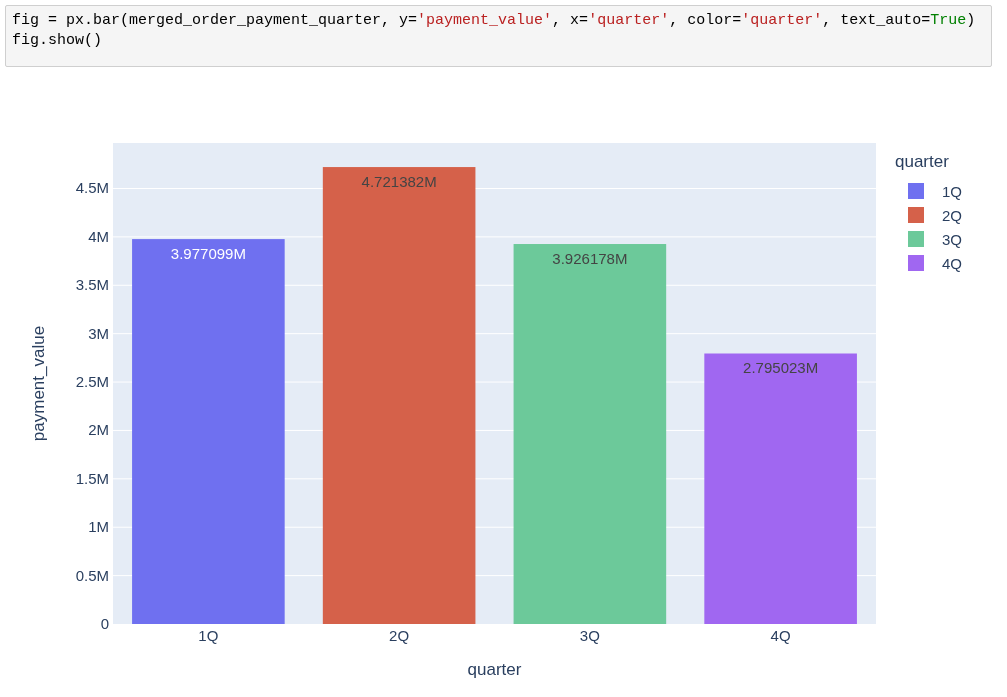  What do you see at coordinates (494, 21) in the screenshot?
I see `code-line: fig = px.bar(merged_order_payment_quarter, y='payment_value', x='quarter', color='quarter', text_auto=True)` at bounding box center [494, 21].